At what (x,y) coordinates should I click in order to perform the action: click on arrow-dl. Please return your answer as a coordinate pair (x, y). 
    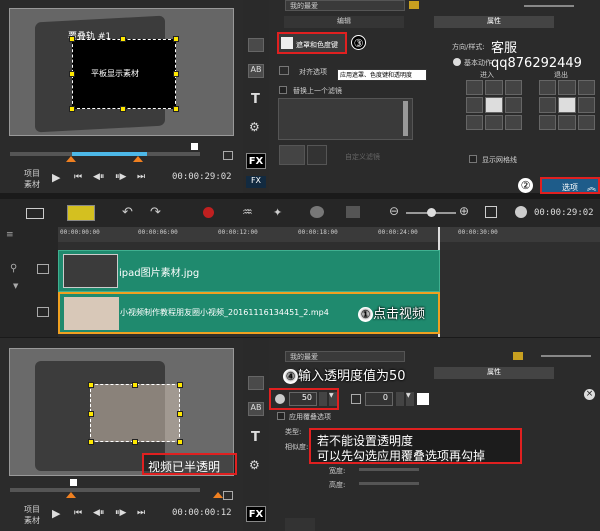
    Looking at the image, I should click on (475, 122).